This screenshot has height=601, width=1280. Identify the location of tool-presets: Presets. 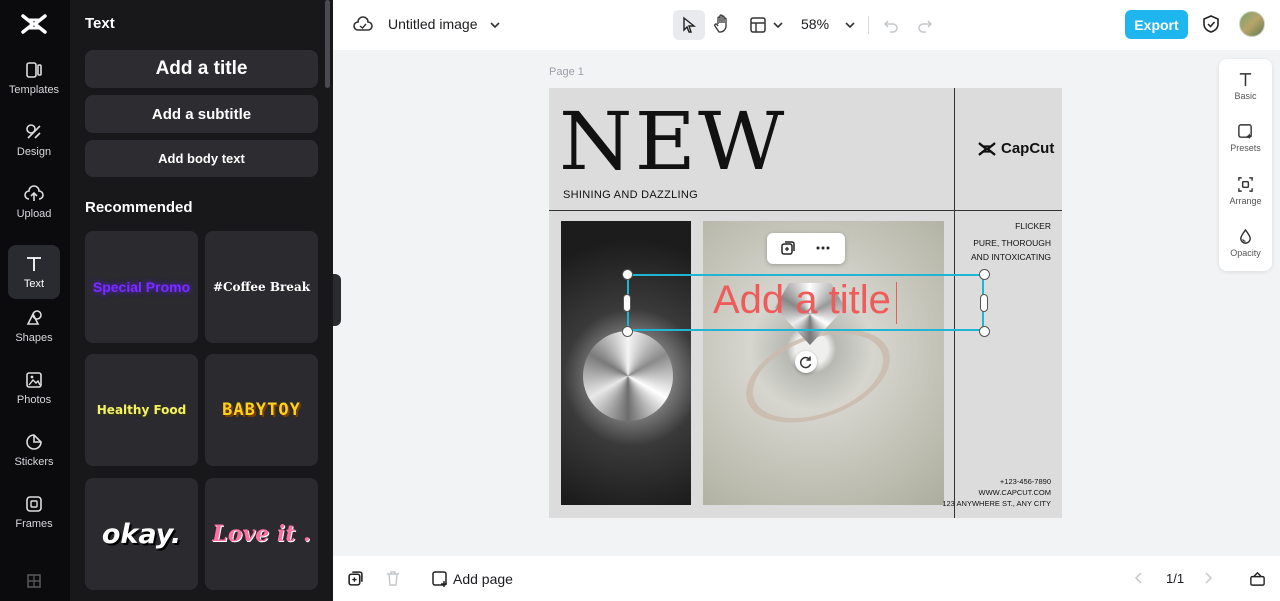
(1245, 138).